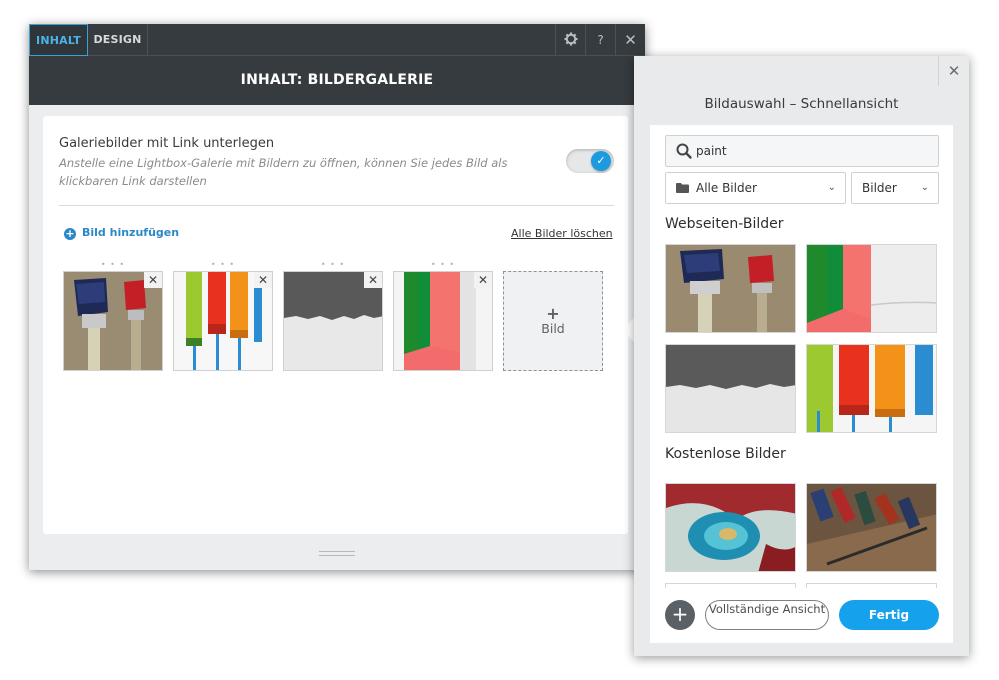 The height and width of the screenshot is (680, 999). I want to click on section-heading-free-images: Kostenlose Bilder, so click(725, 454).